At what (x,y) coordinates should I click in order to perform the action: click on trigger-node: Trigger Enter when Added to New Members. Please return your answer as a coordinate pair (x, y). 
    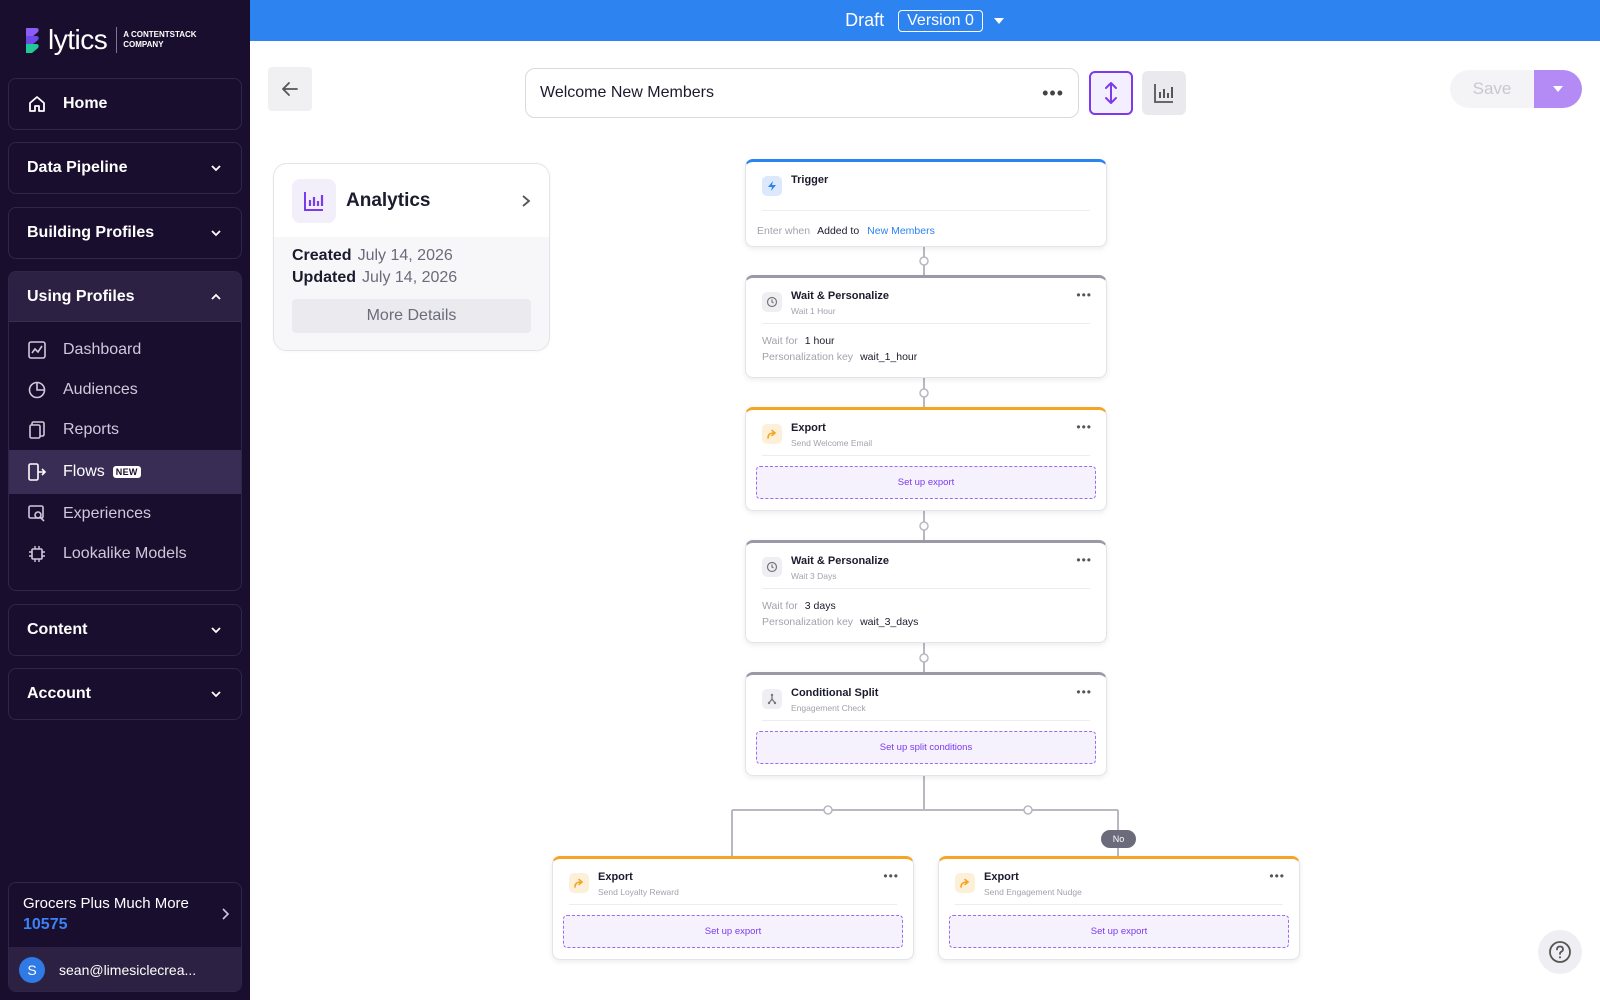
    Looking at the image, I should click on (926, 203).